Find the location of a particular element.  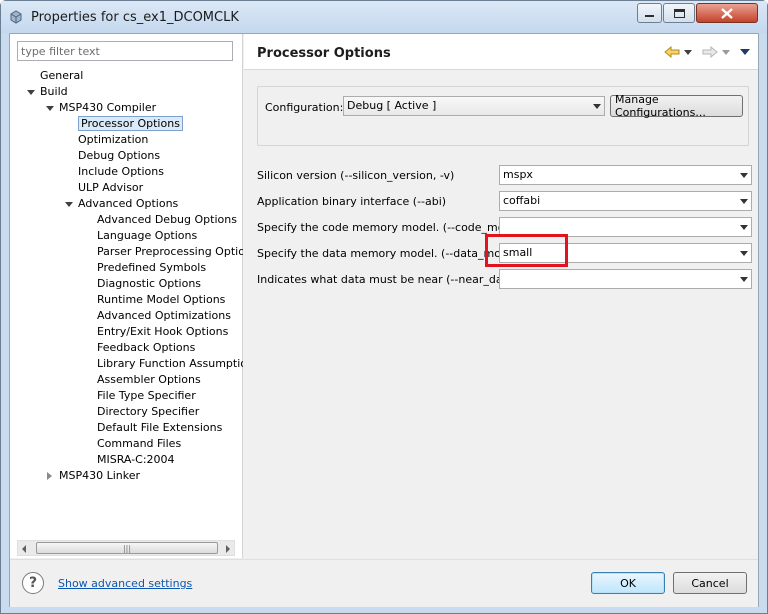

scroll-right-icon is located at coordinates (228, 549).